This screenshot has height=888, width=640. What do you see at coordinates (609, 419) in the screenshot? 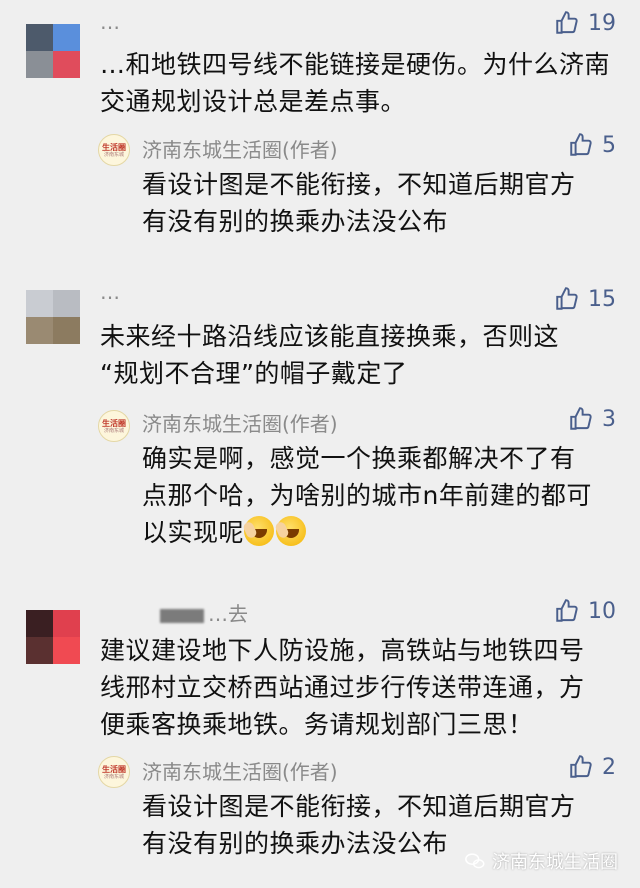
I see `like-count: 3` at bounding box center [609, 419].